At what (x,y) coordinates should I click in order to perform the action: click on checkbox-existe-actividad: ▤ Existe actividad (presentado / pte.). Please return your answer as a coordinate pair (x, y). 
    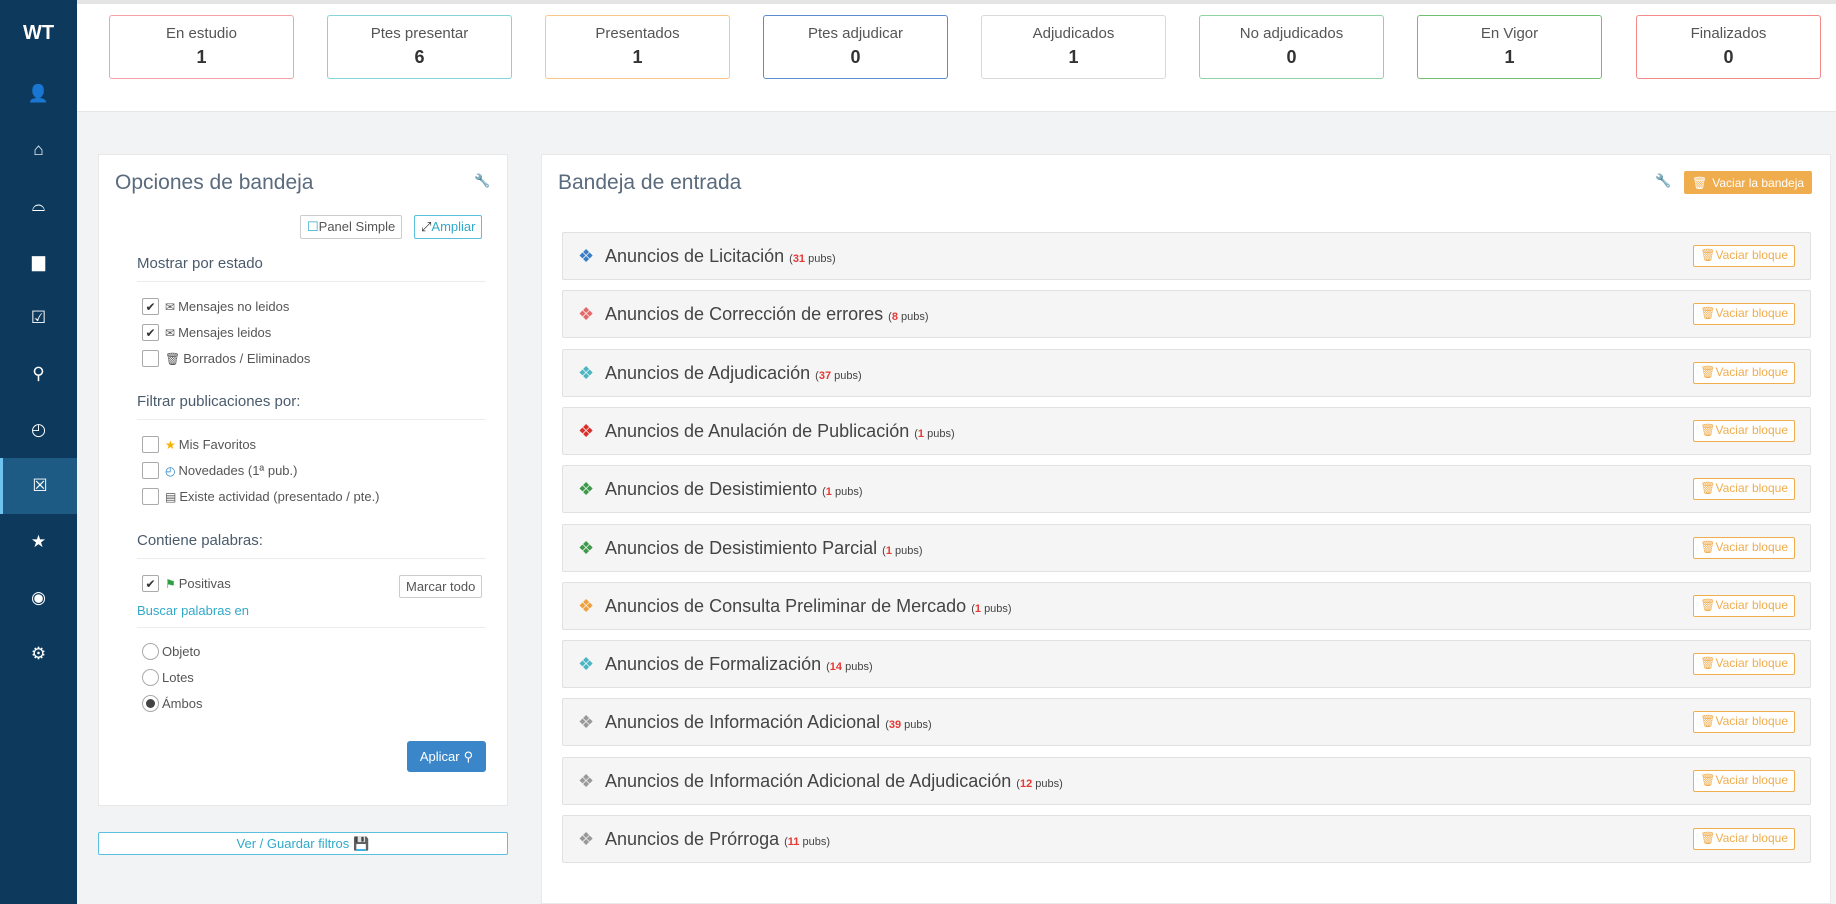
    Looking at the image, I should click on (261, 496).